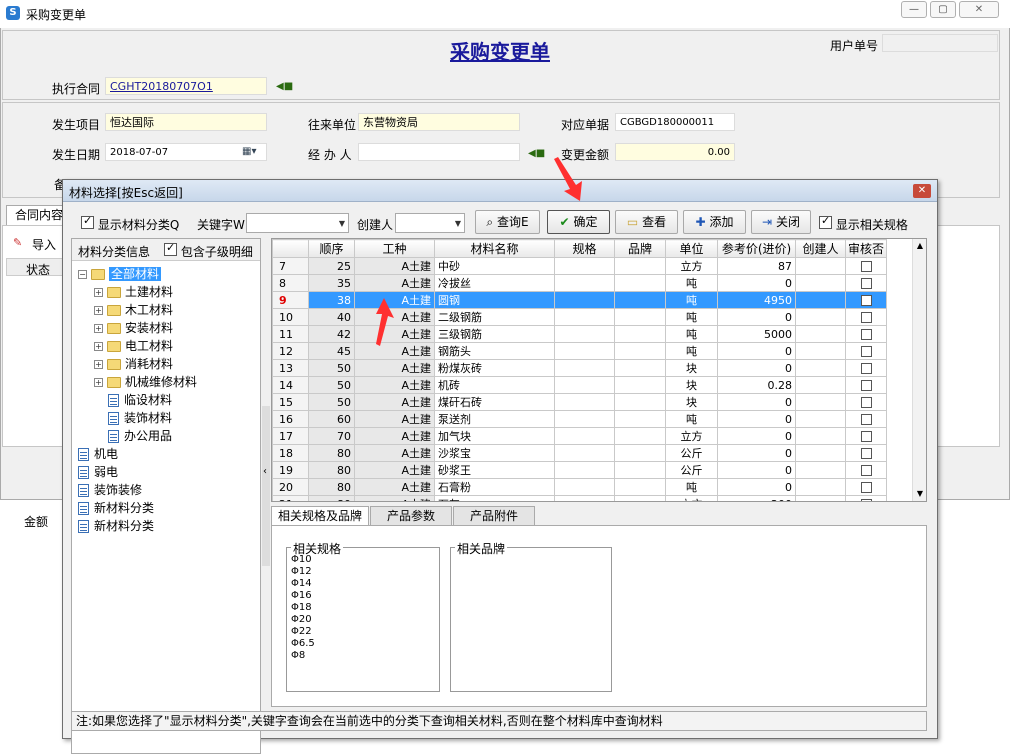 The height and width of the screenshot is (755, 1010). Describe the element at coordinates (863, 223) in the screenshot. I see `show-specs-option: 显示相关规格` at that location.